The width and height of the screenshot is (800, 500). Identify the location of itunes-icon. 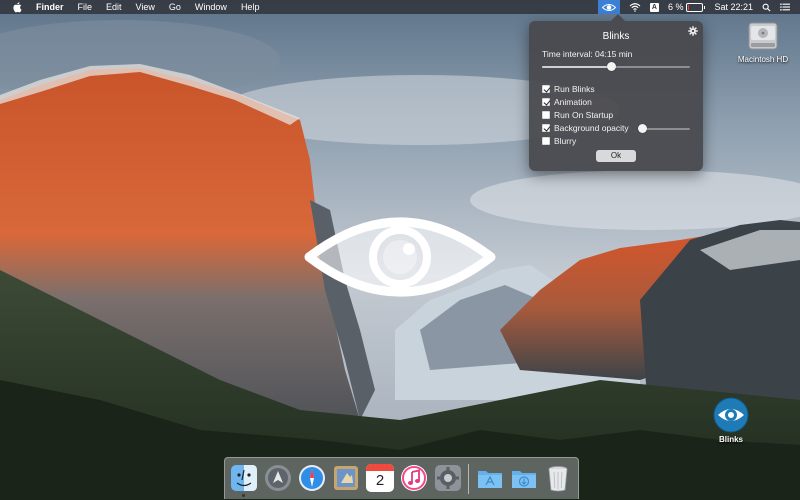
(414, 478).